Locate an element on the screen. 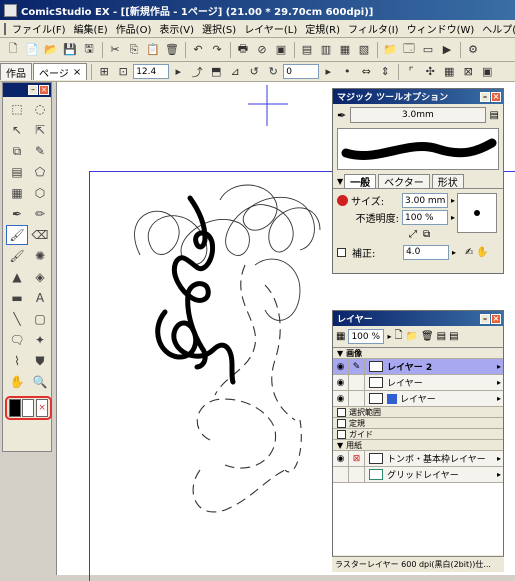 Image resolution: width=515 pixels, height=581 pixels. fill-icon: ▲ is located at coordinates (17, 277).